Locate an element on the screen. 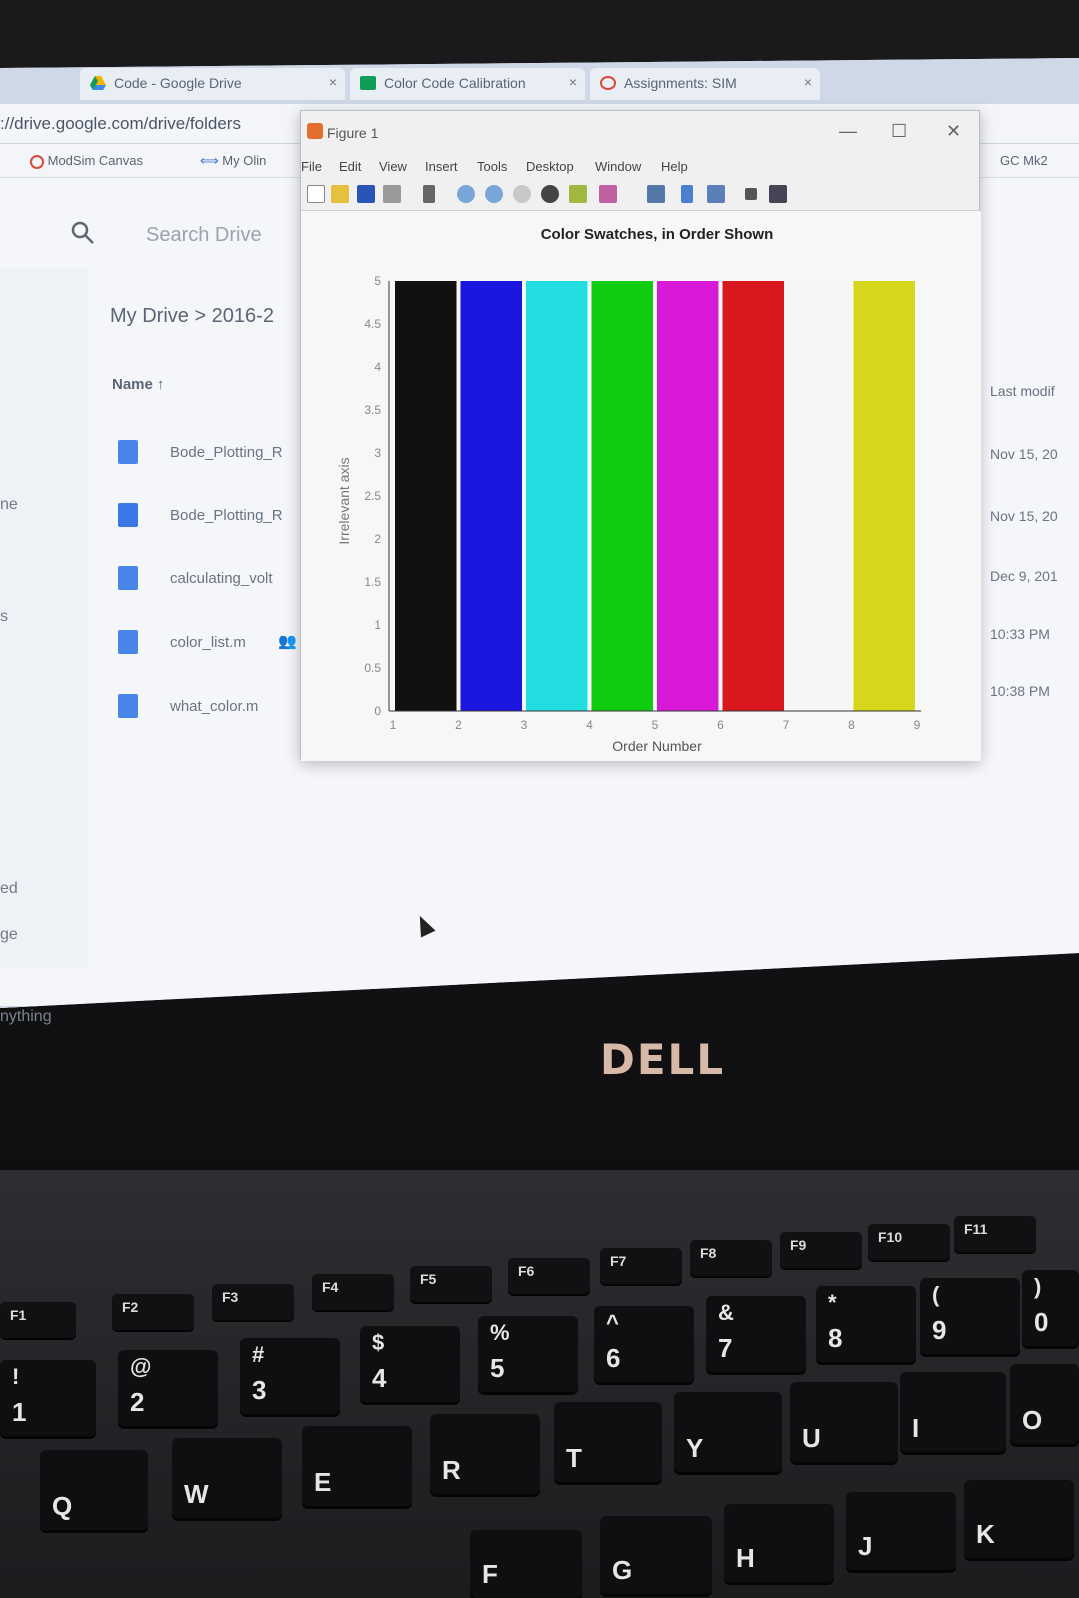  mail-icon is located at coordinates (865, 1029).